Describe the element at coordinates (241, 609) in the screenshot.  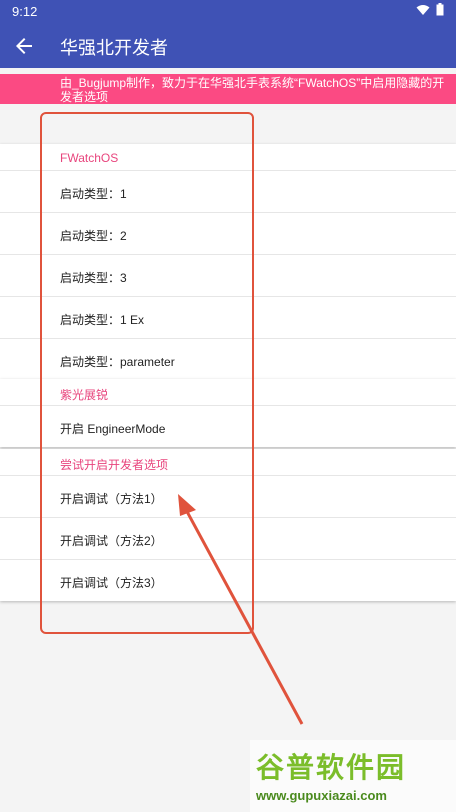
I see `annotation-arrow-icon` at that location.